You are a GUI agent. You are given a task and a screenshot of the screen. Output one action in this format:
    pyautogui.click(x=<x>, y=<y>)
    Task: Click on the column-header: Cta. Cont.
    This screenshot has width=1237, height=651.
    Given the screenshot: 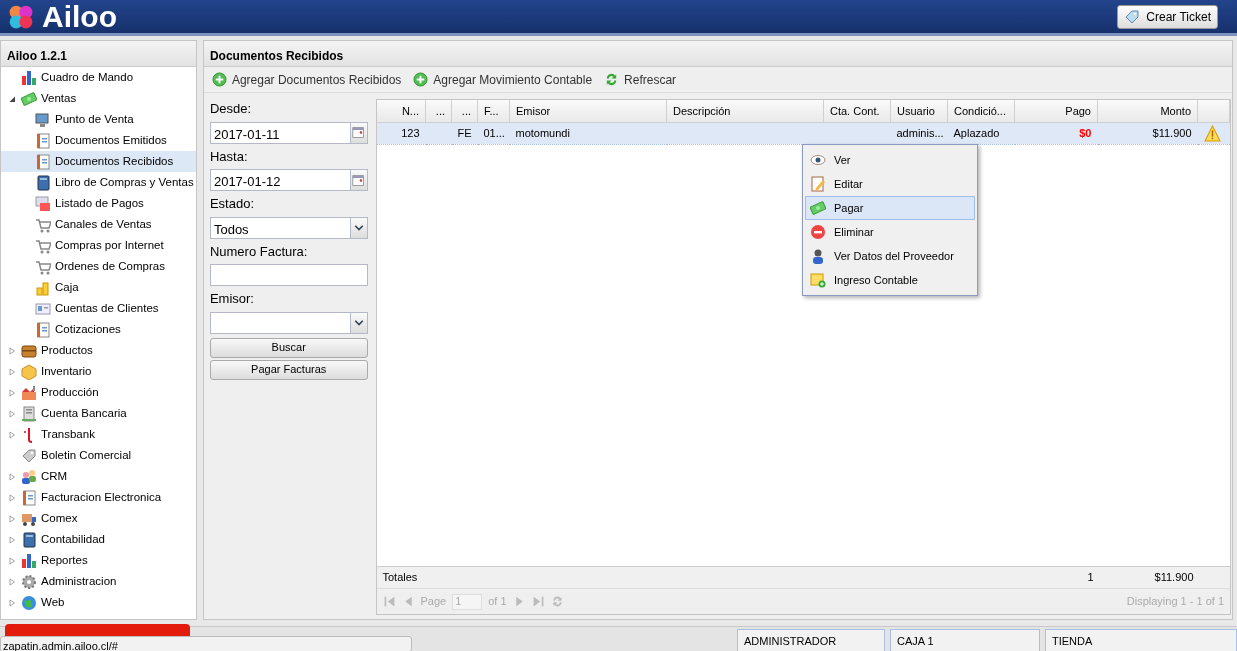 What is the action you would take?
    pyautogui.click(x=857, y=111)
    